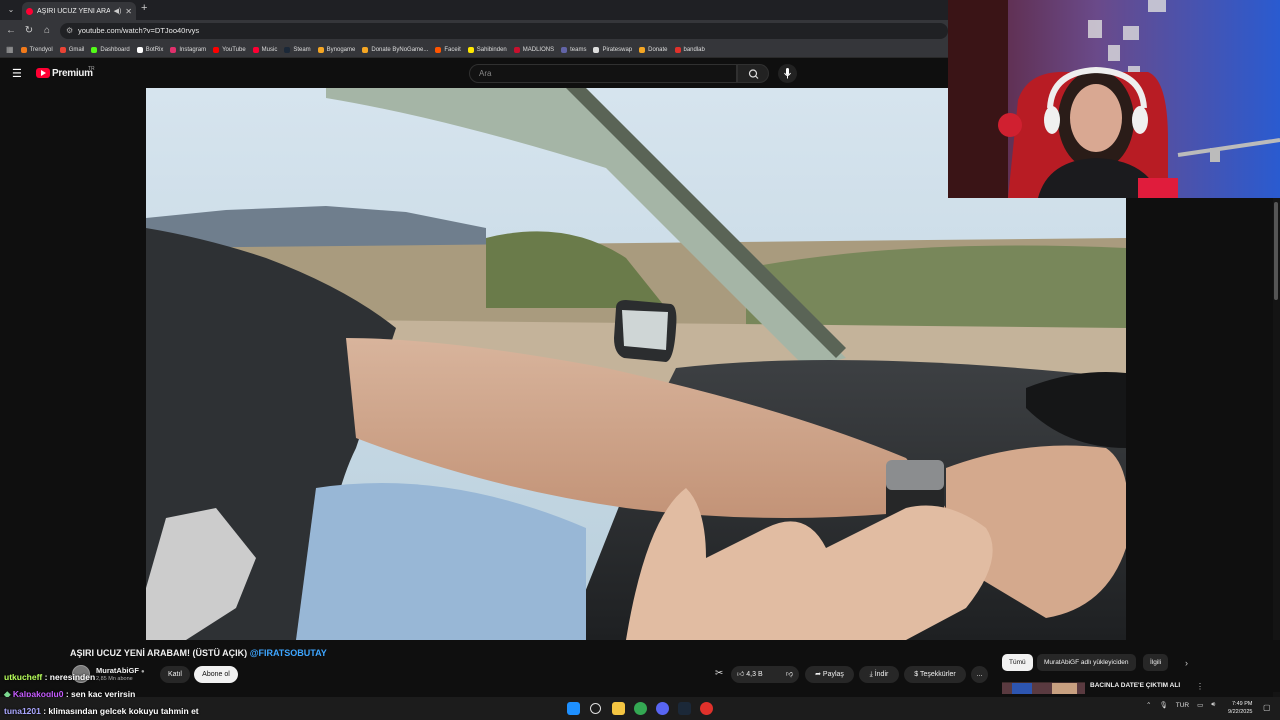 The width and height of the screenshot is (1280, 720). What do you see at coordinates (11, 10) in the screenshot?
I see `tab-search-icon: ⌄` at bounding box center [11, 10].